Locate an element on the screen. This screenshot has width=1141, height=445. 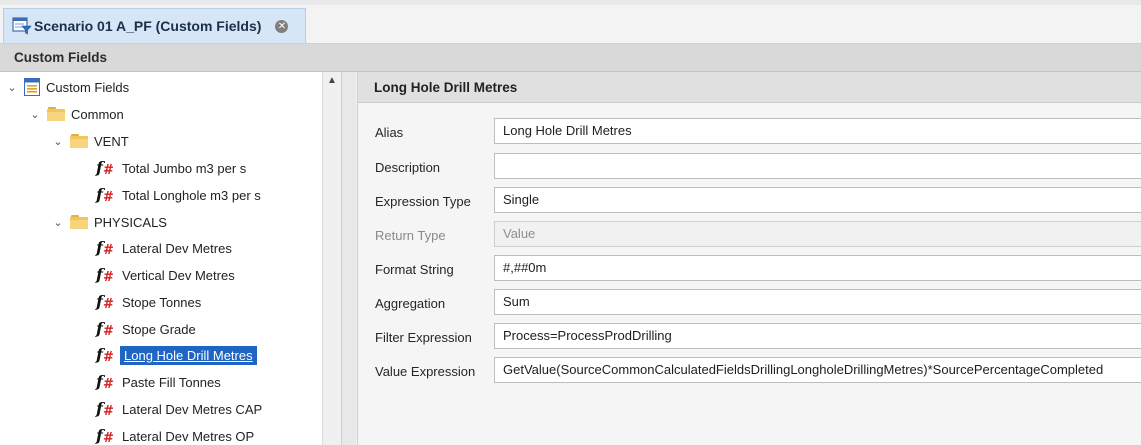
section-header: Custom Fields is located at coordinates (570, 58).